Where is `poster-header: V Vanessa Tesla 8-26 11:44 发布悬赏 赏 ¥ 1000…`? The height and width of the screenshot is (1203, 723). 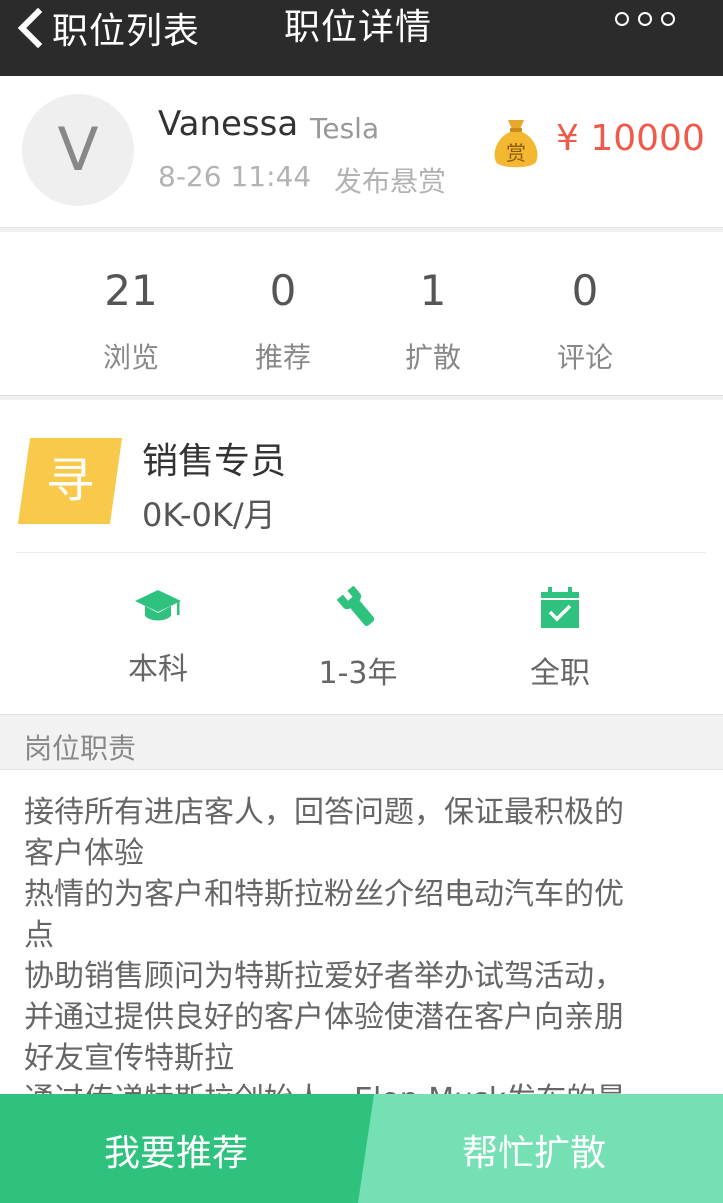 poster-header: V Vanessa Tesla 8-26 11:44 发布悬赏 赏 ¥ 1000… is located at coordinates (361, 152).